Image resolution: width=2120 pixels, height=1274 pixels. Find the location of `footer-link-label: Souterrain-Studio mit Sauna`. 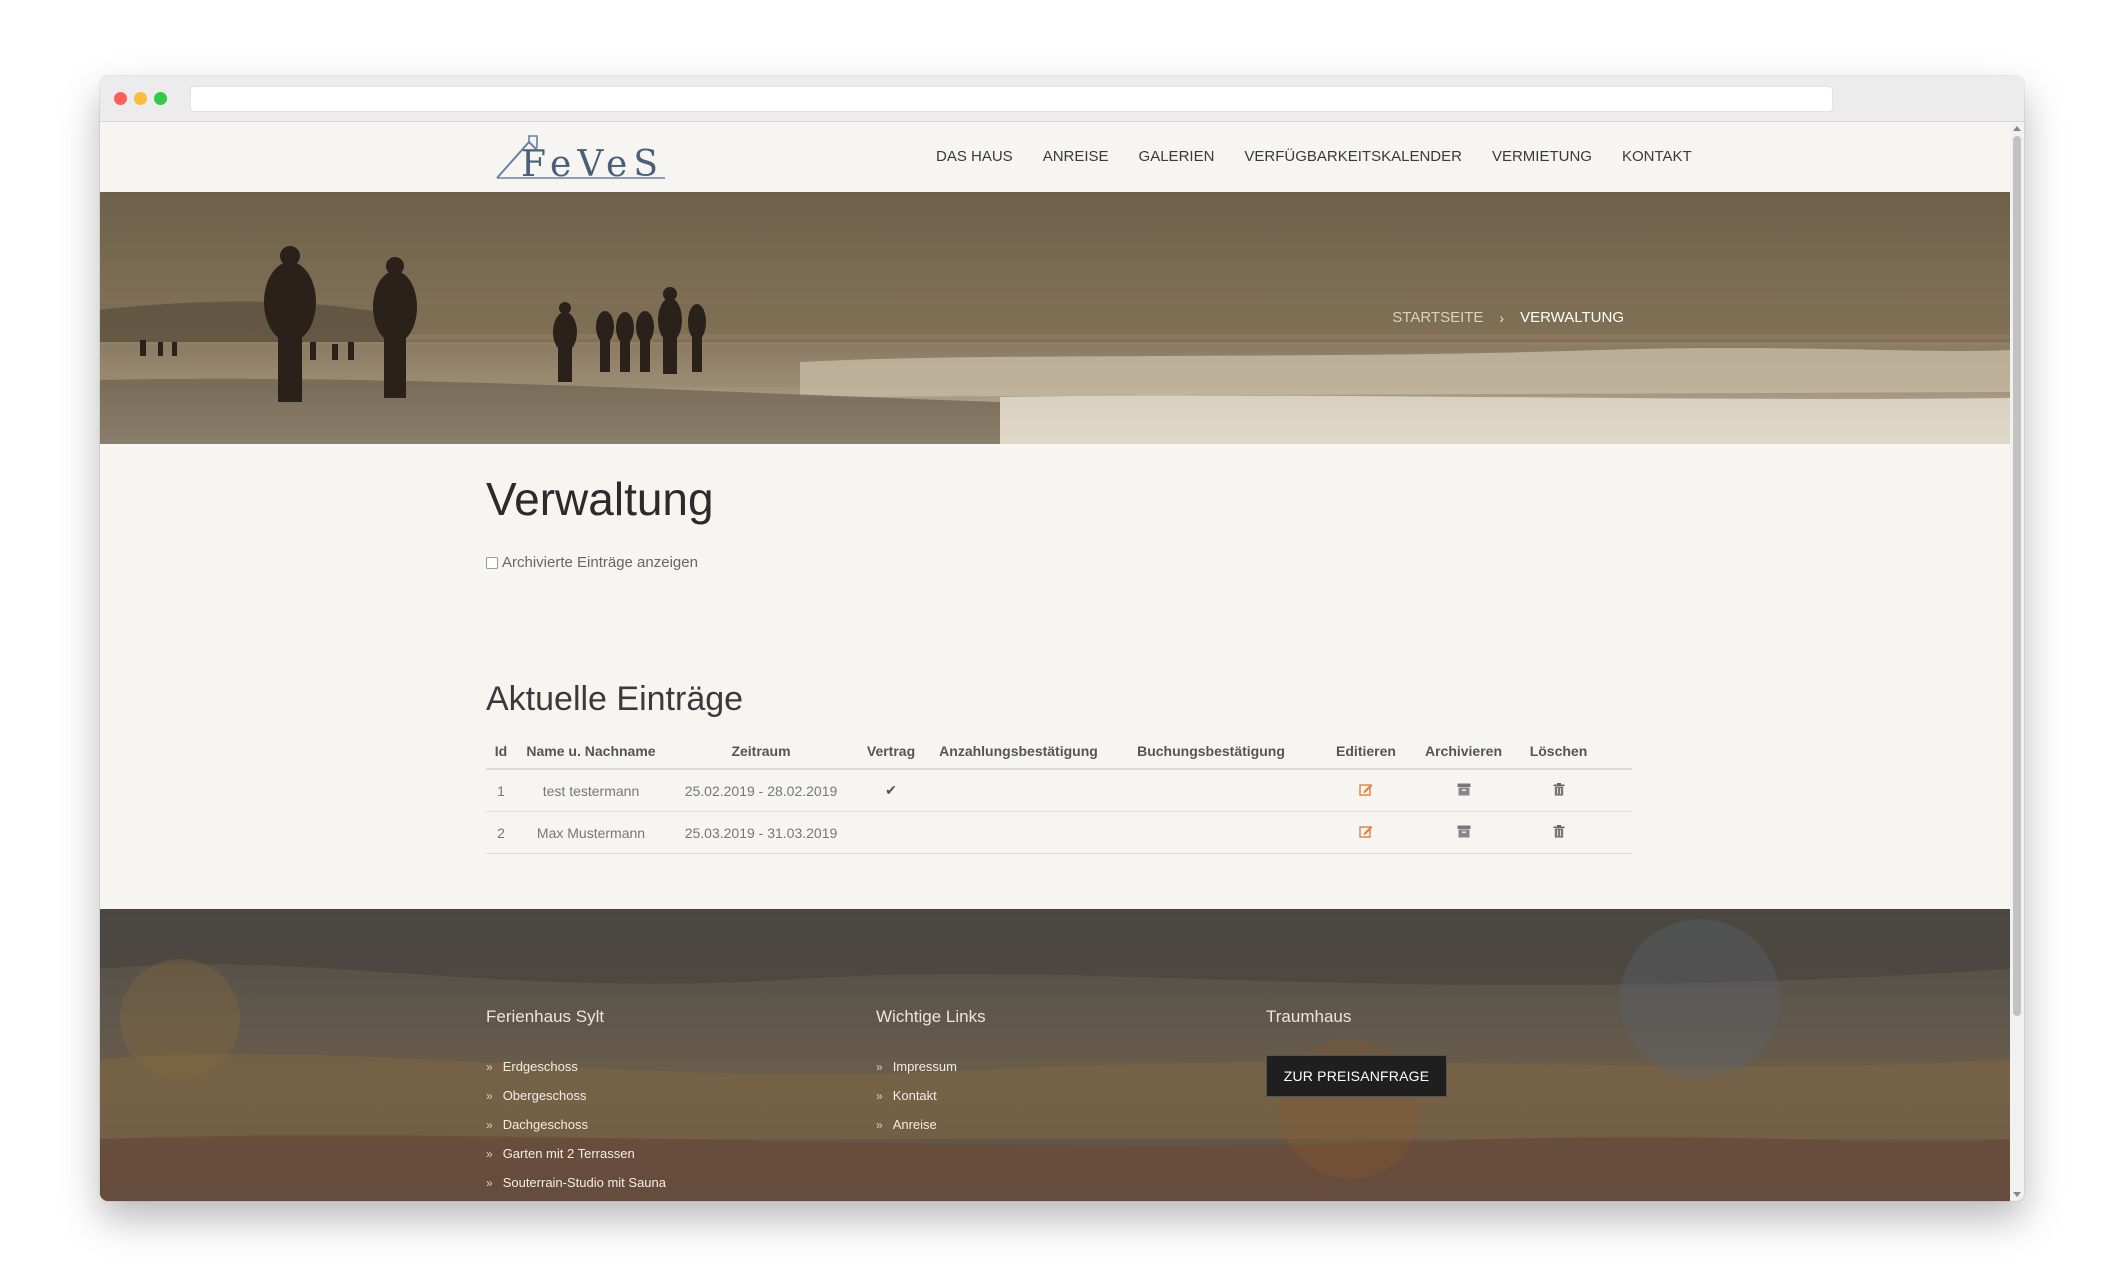

footer-link-label: Souterrain-Studio mit Sauna is located at coordinates (584, 1182).